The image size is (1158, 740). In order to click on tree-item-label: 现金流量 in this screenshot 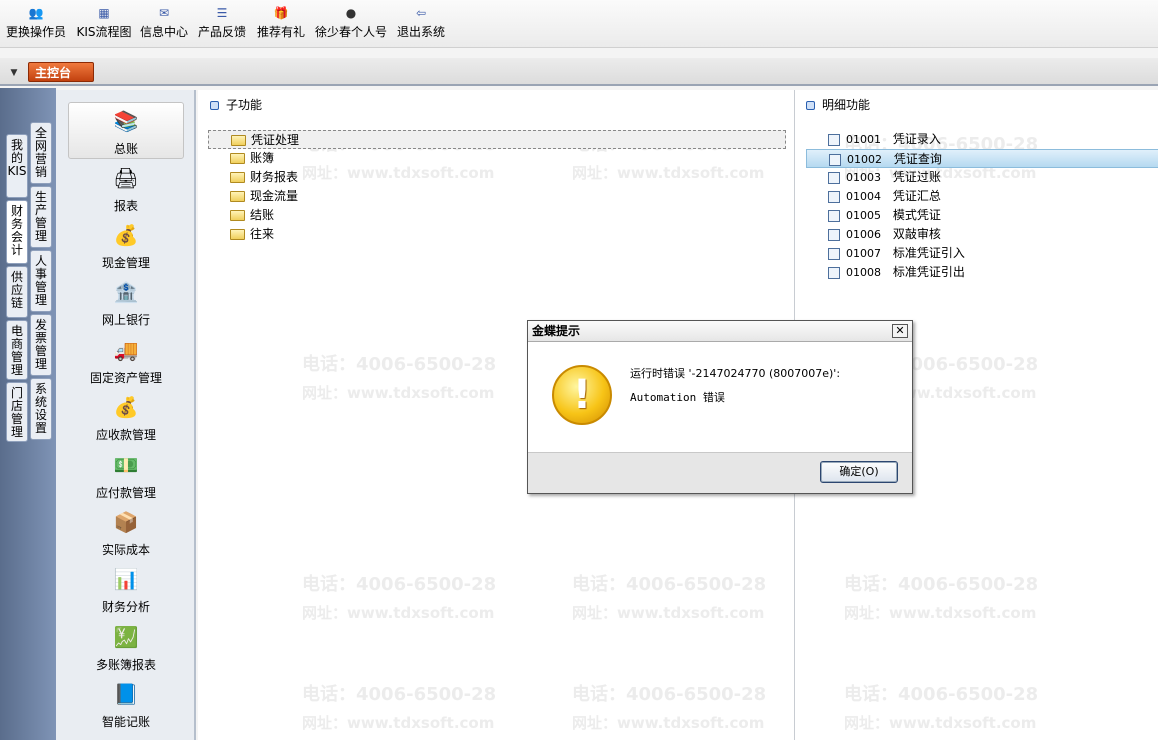, I will do `click(274, 196)`.